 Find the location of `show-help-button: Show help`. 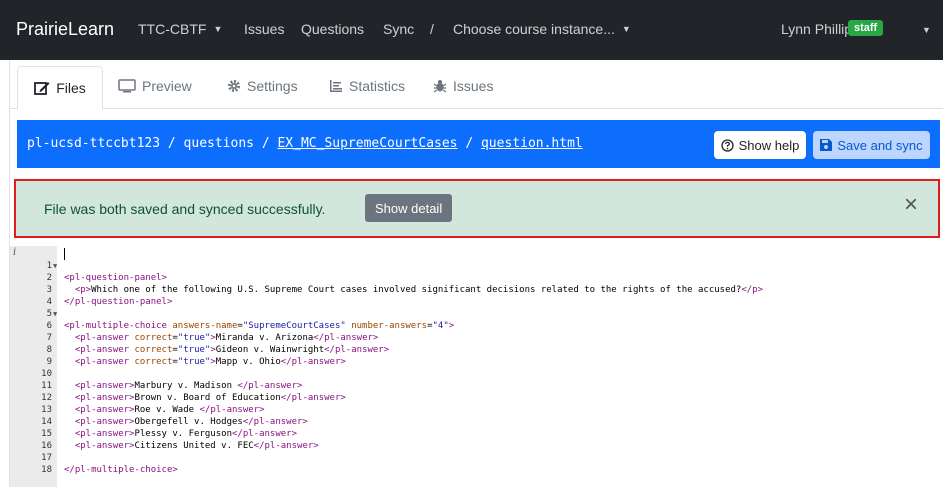

show-help-button: Show help is located at coordinates (760, 145).